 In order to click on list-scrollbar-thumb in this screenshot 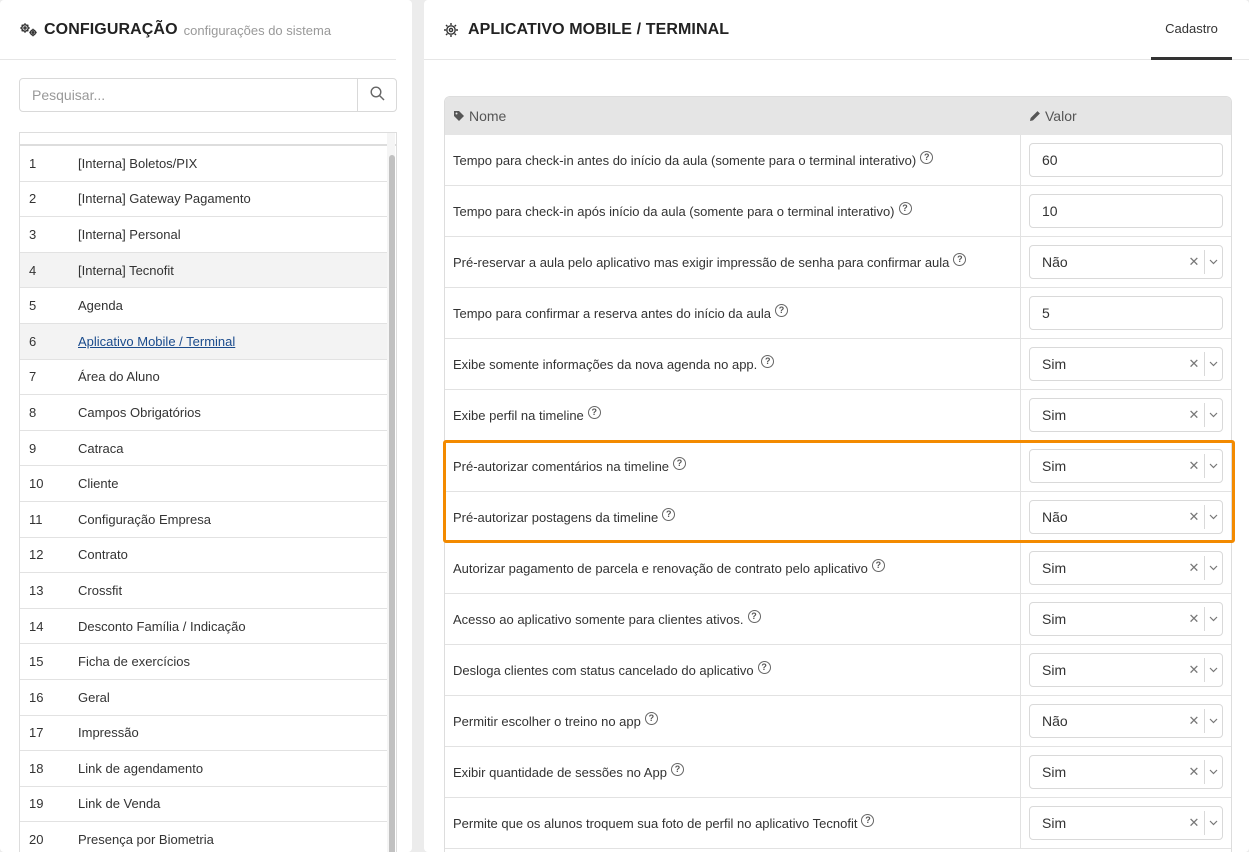, I will do `click(392, 503)`.